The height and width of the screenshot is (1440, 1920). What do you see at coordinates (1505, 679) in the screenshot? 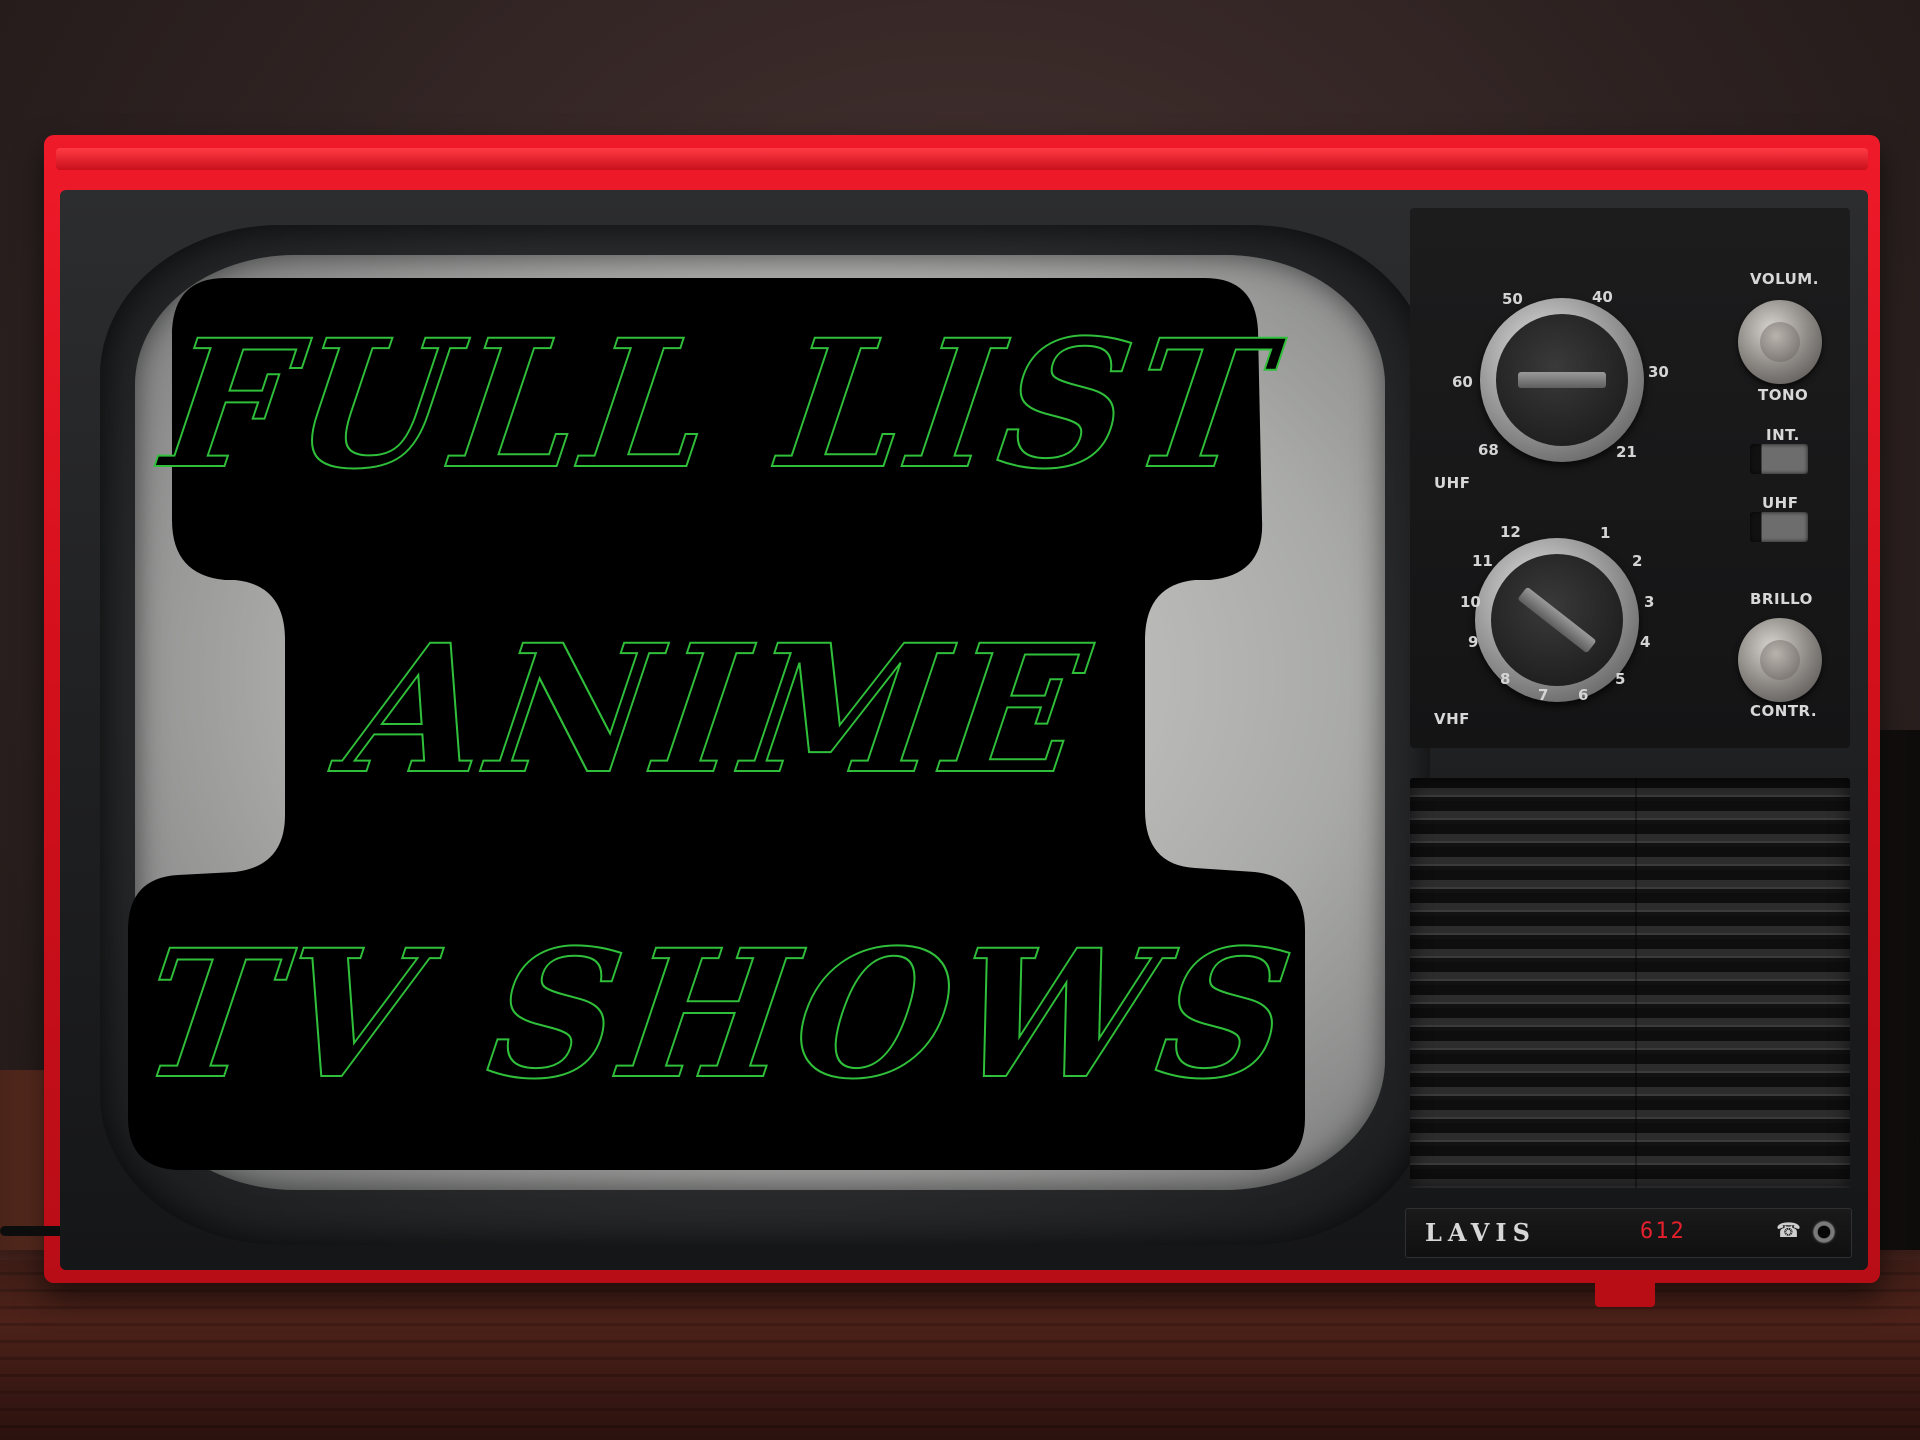
I see `vhf-dial-number: 8` at bounding box center [1505, 679].